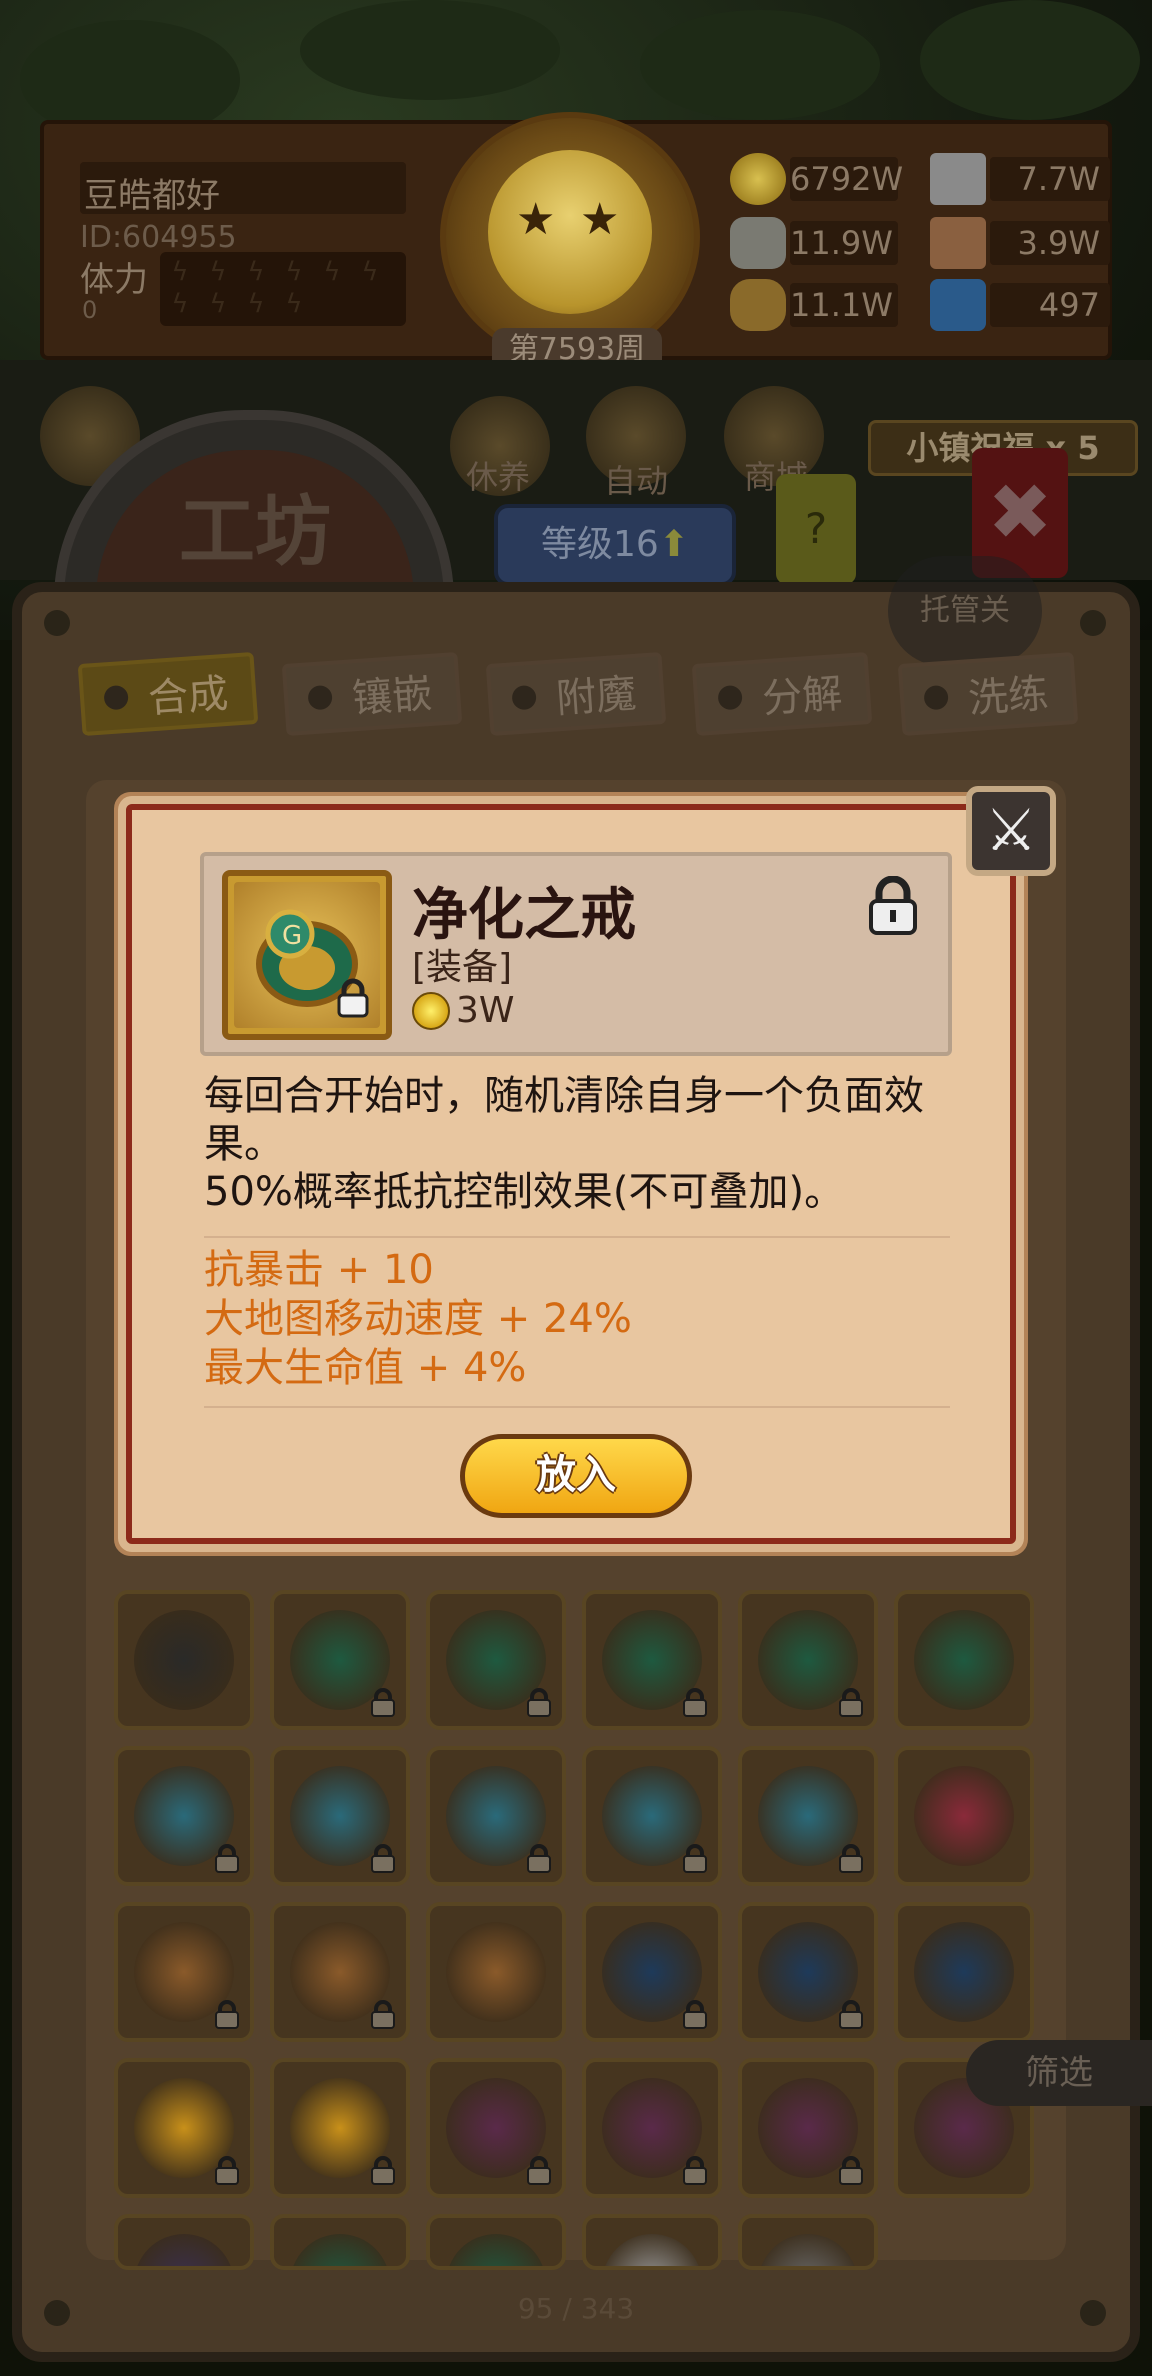 The width and height of the screenshot is (1152, 2376). I want to click on stone-icon, so click(758, 243).